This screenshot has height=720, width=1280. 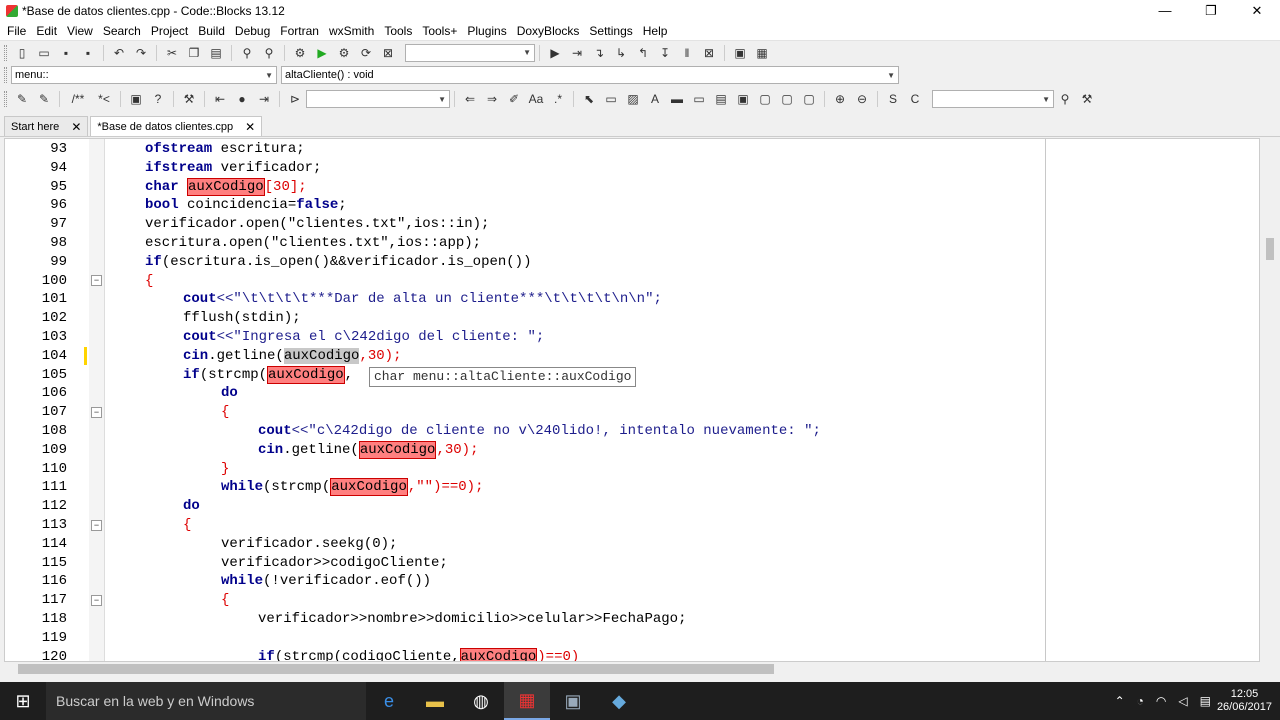 I want to click on doxy-icon: ▣, so click(x=136, y=99).